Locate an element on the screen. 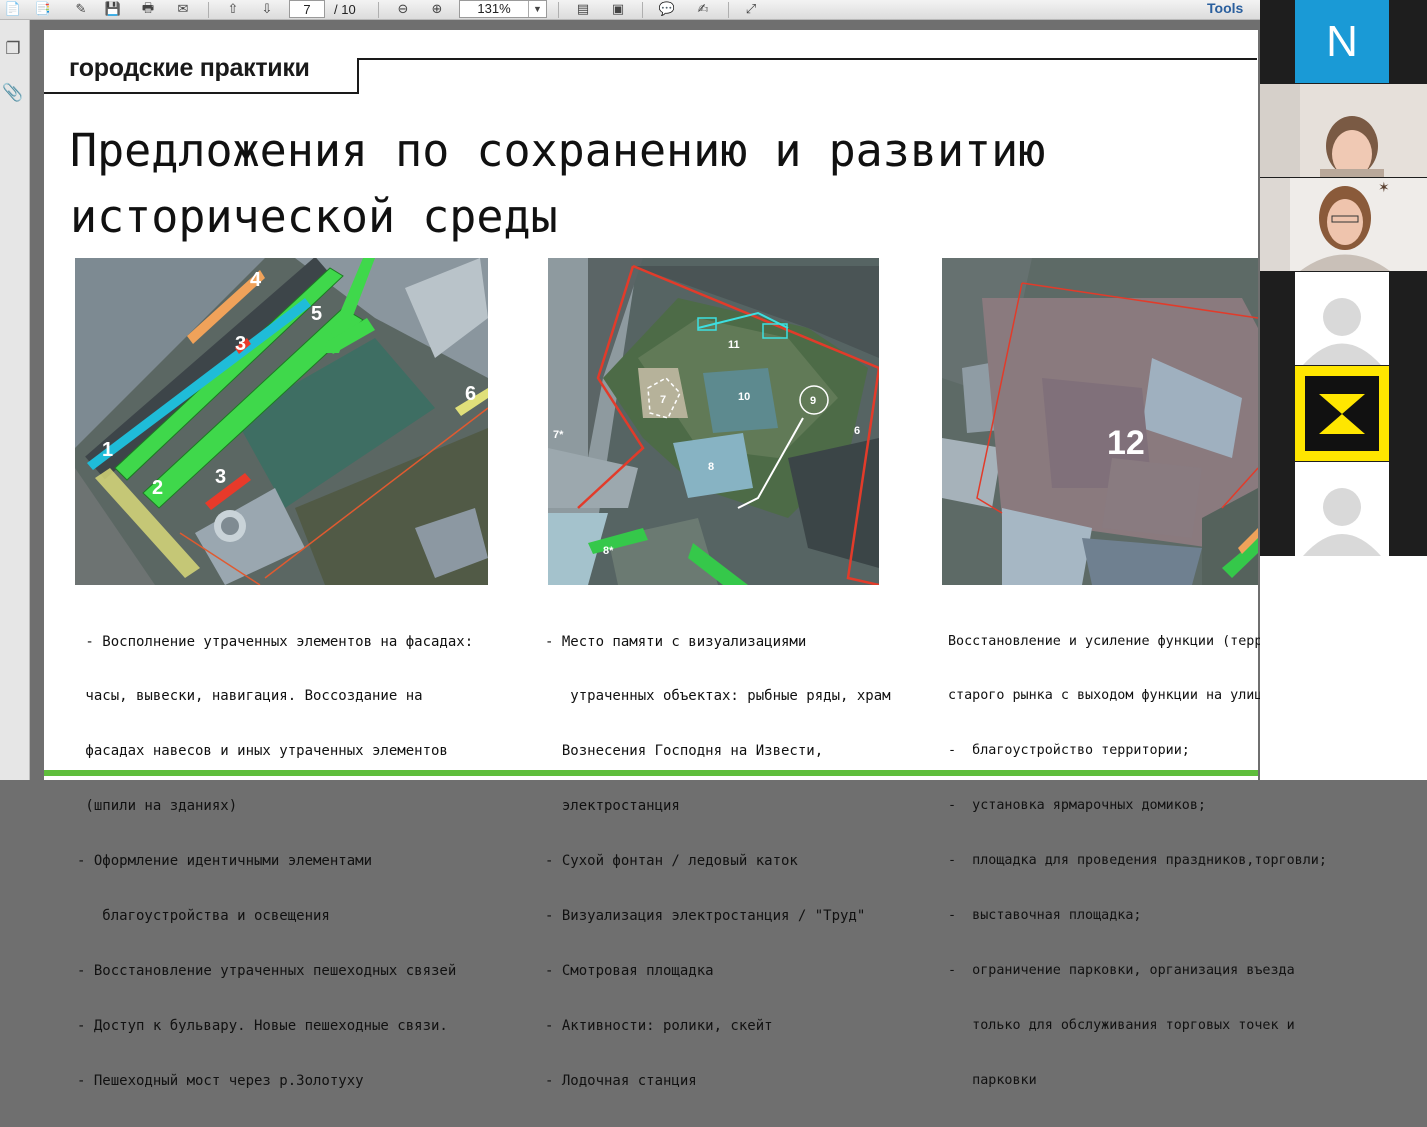 This screenshot has height=1127, width=1427. participant-logo-tile is located at coordinates (1342, 413).